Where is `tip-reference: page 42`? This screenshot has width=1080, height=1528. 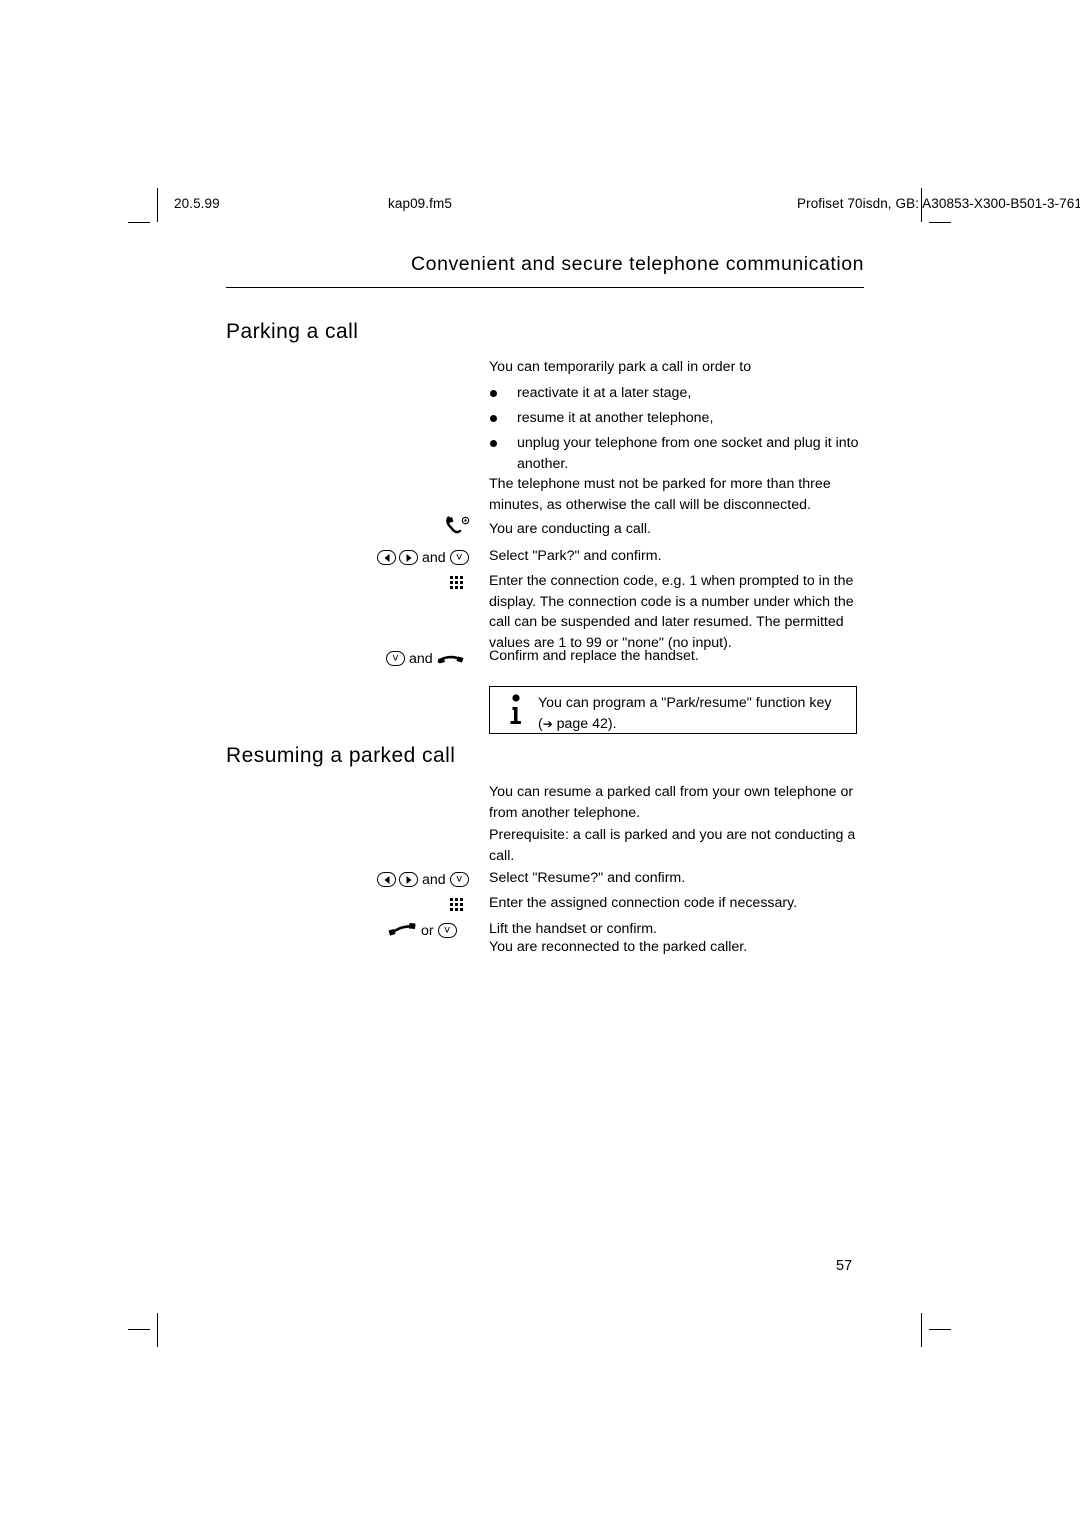 tip-reference: page 42 is located at coordinates (582, 723).